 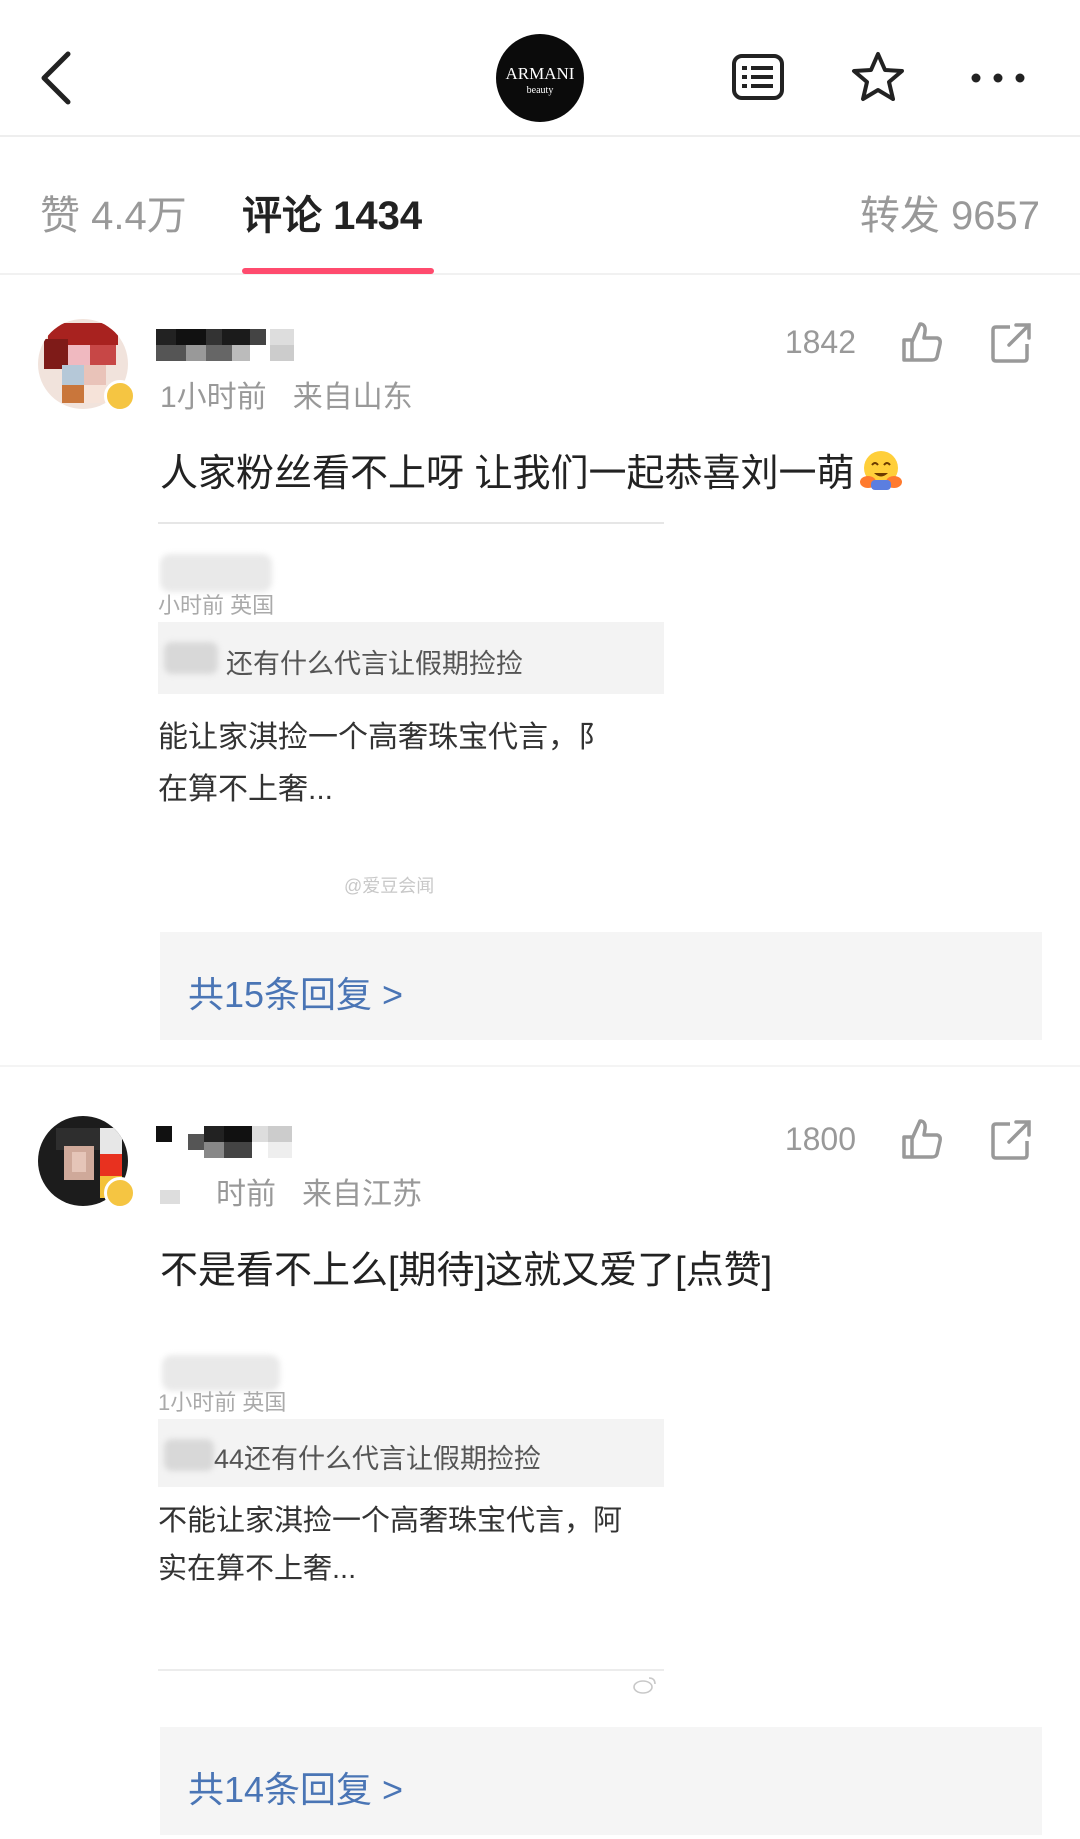 What do you see at coordinates (338, 271) in the screenshot?
I see `active-tab-indicator` at bounding box center [338, 271].